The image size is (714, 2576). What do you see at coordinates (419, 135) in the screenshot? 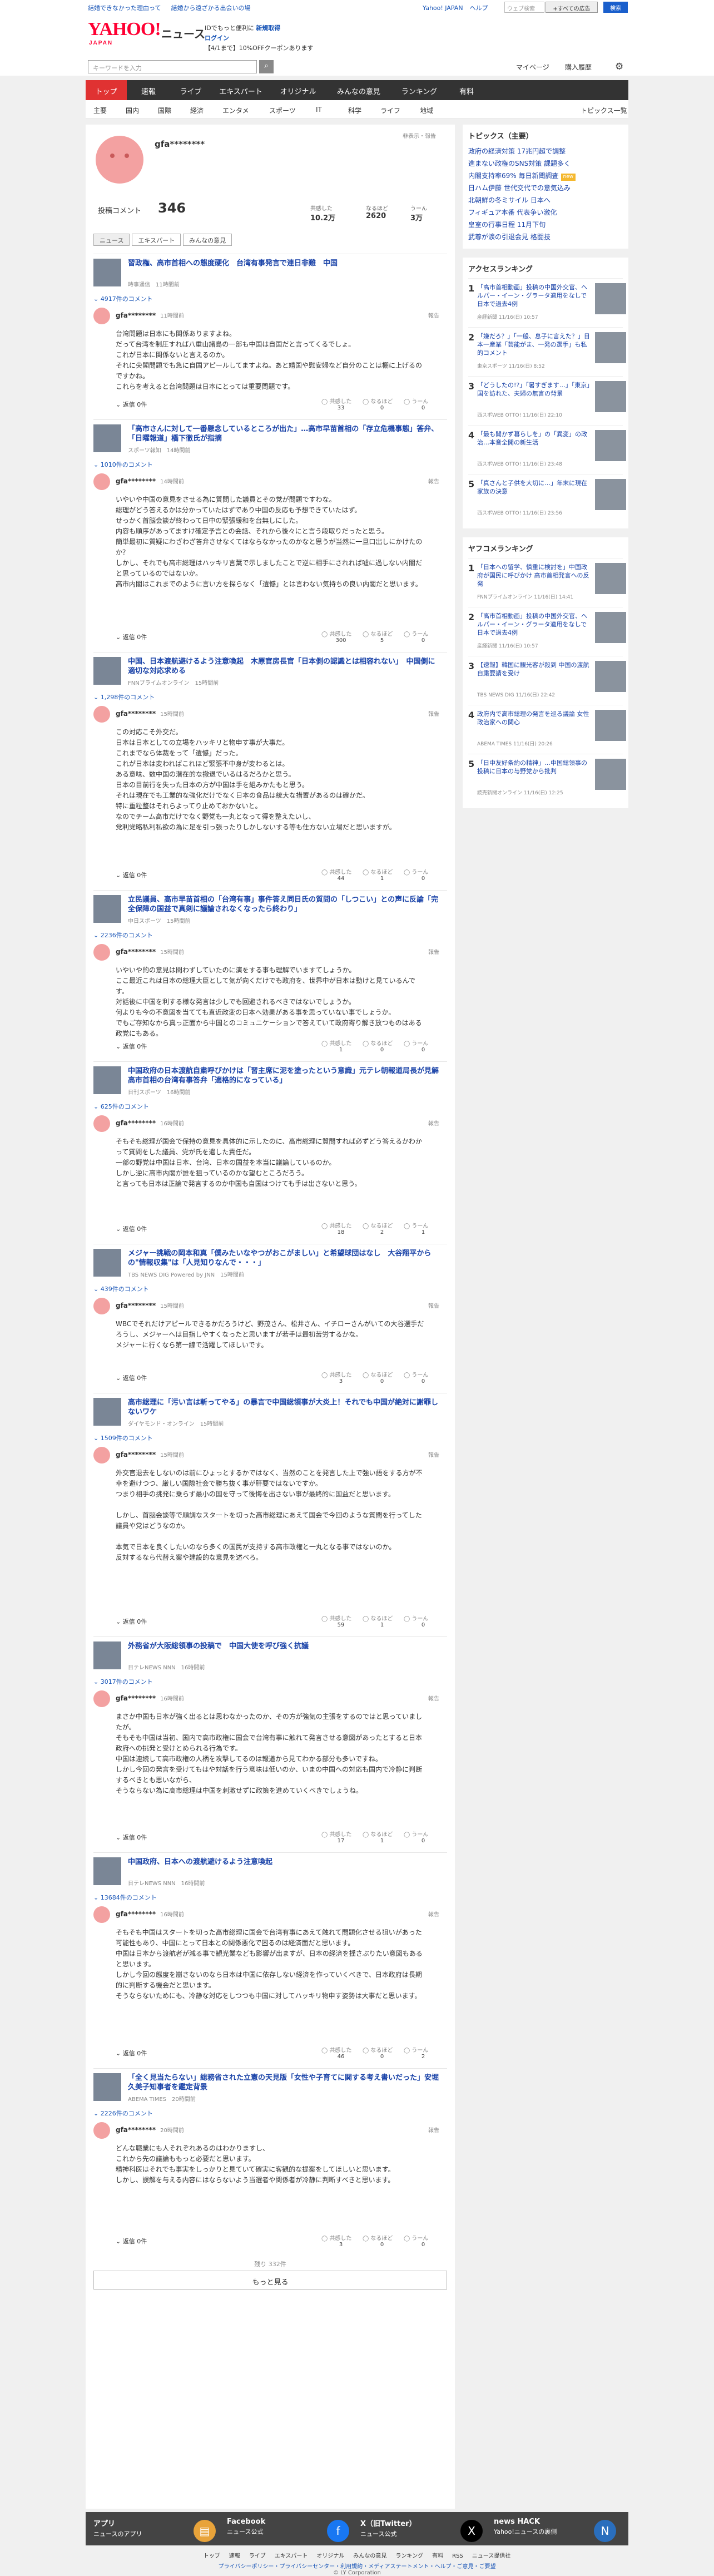
I see `hide-report-link: 非表示・報告` at bounding box center [419, 135].